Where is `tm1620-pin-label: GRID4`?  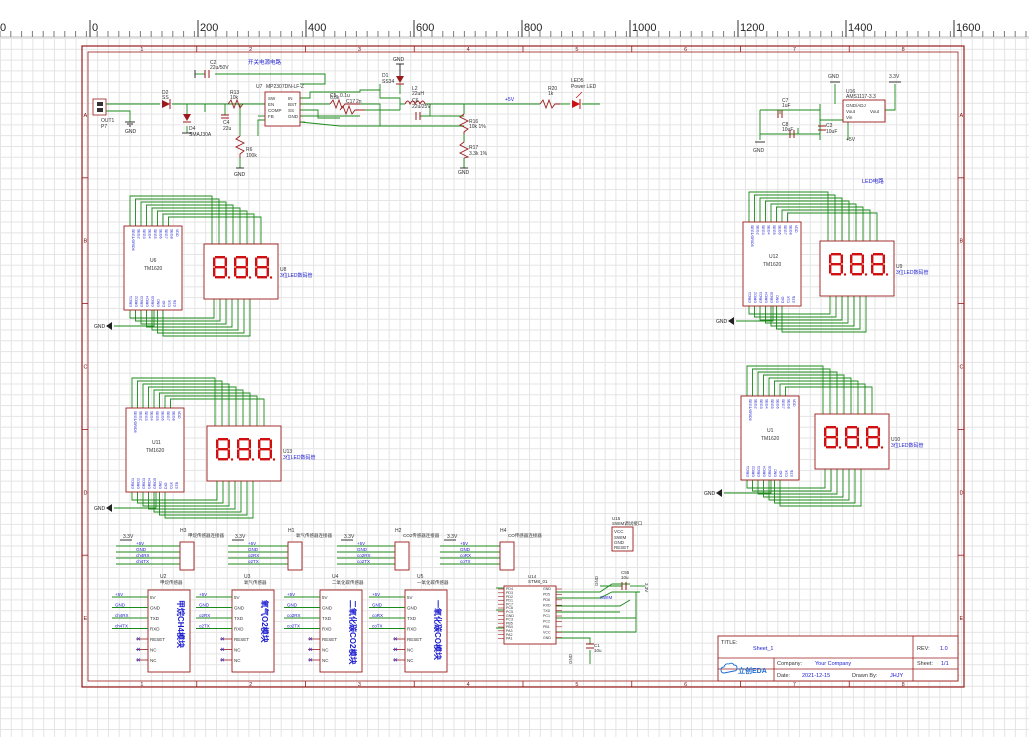 tm1620-pin-label: GRID4 is located at coordinates (765, 471).